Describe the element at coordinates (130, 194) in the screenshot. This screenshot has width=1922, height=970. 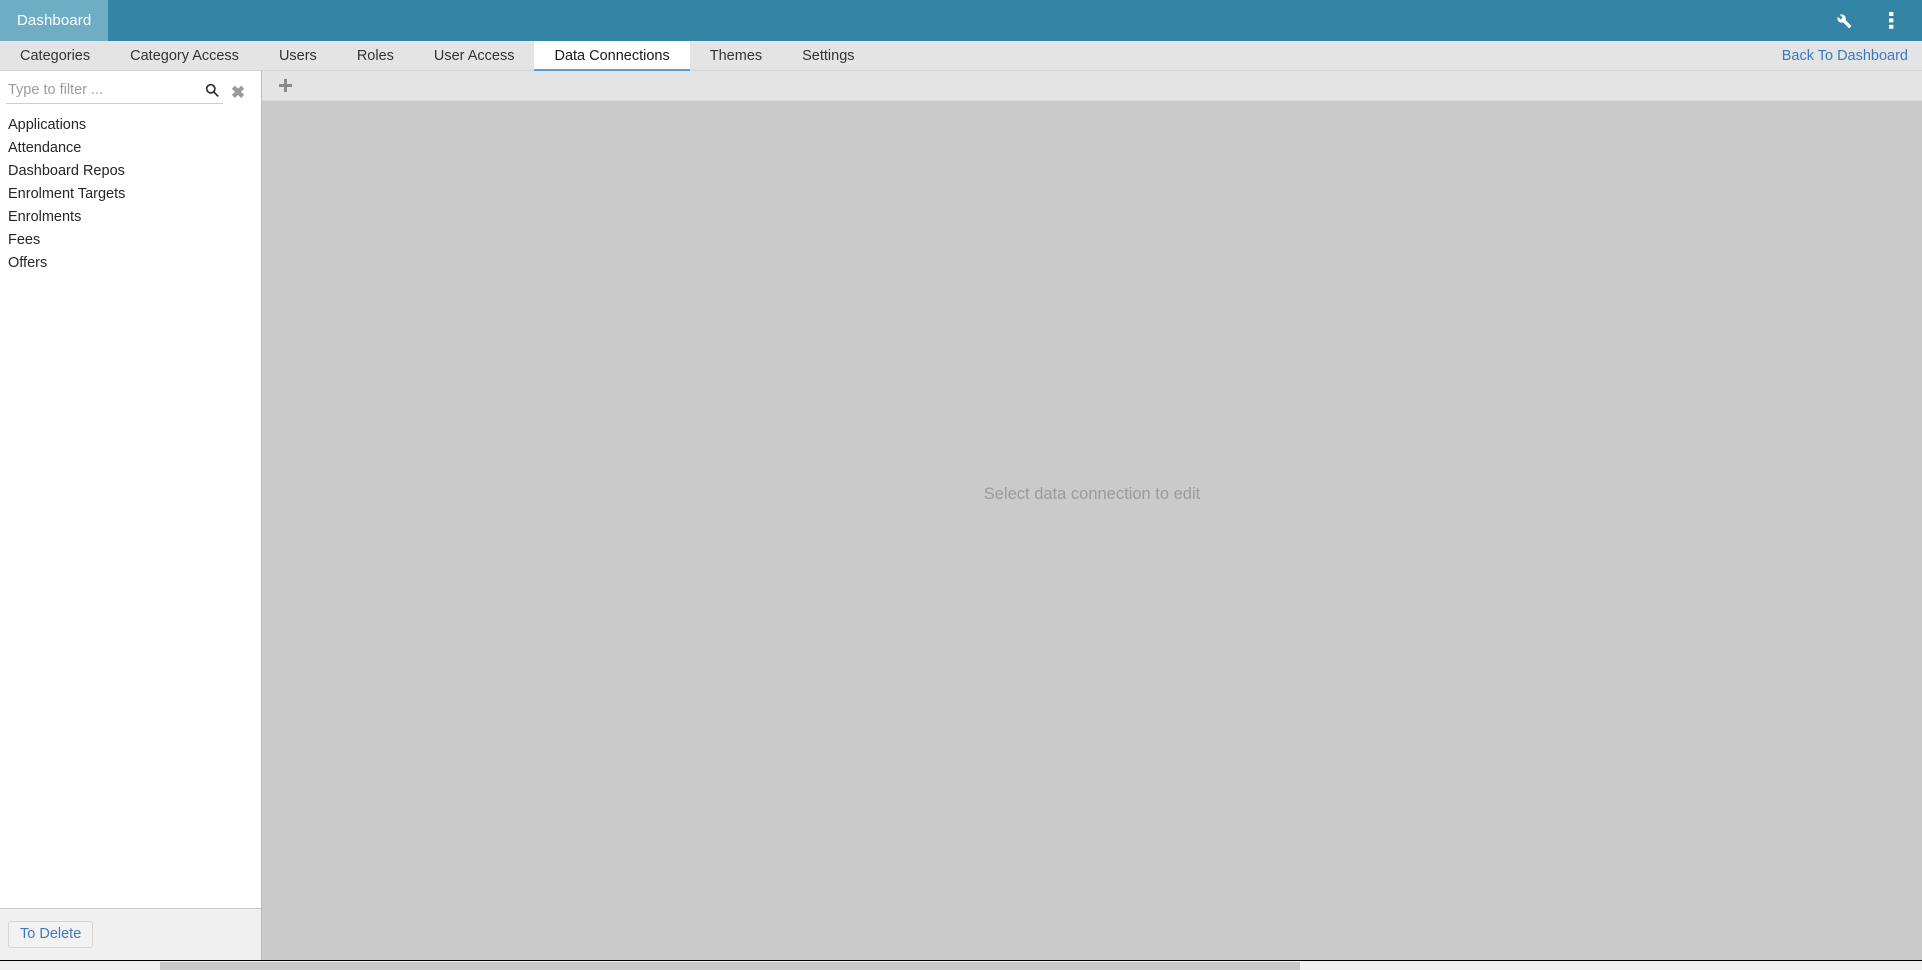
I see `list-item: Enrolment Targets` at that location.